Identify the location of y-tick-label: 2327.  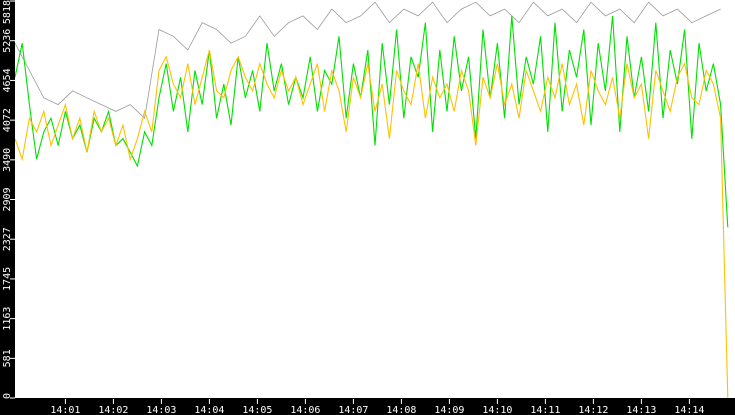
(7, 239).